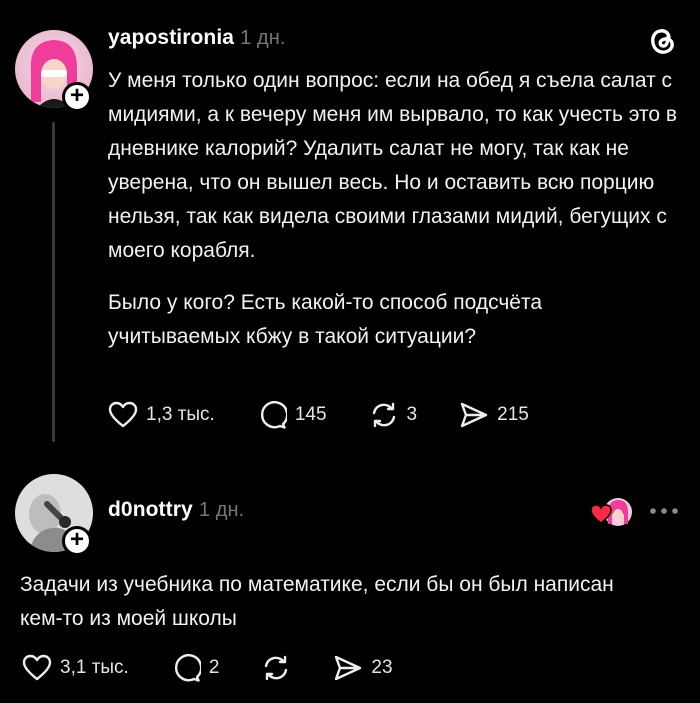 This screenshot has width=700, height=703. I want to click on reply-actions: 3,1 тыс. 2 23, so click(207, 668).